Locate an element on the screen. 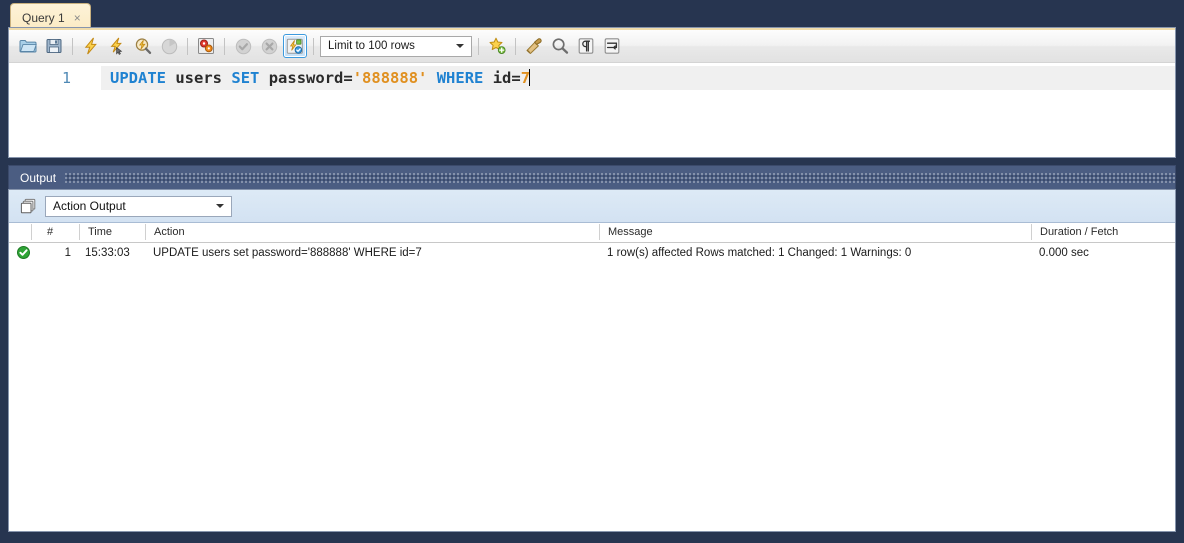  magnifier-lightning-icon is located at coordinates (143, 46).